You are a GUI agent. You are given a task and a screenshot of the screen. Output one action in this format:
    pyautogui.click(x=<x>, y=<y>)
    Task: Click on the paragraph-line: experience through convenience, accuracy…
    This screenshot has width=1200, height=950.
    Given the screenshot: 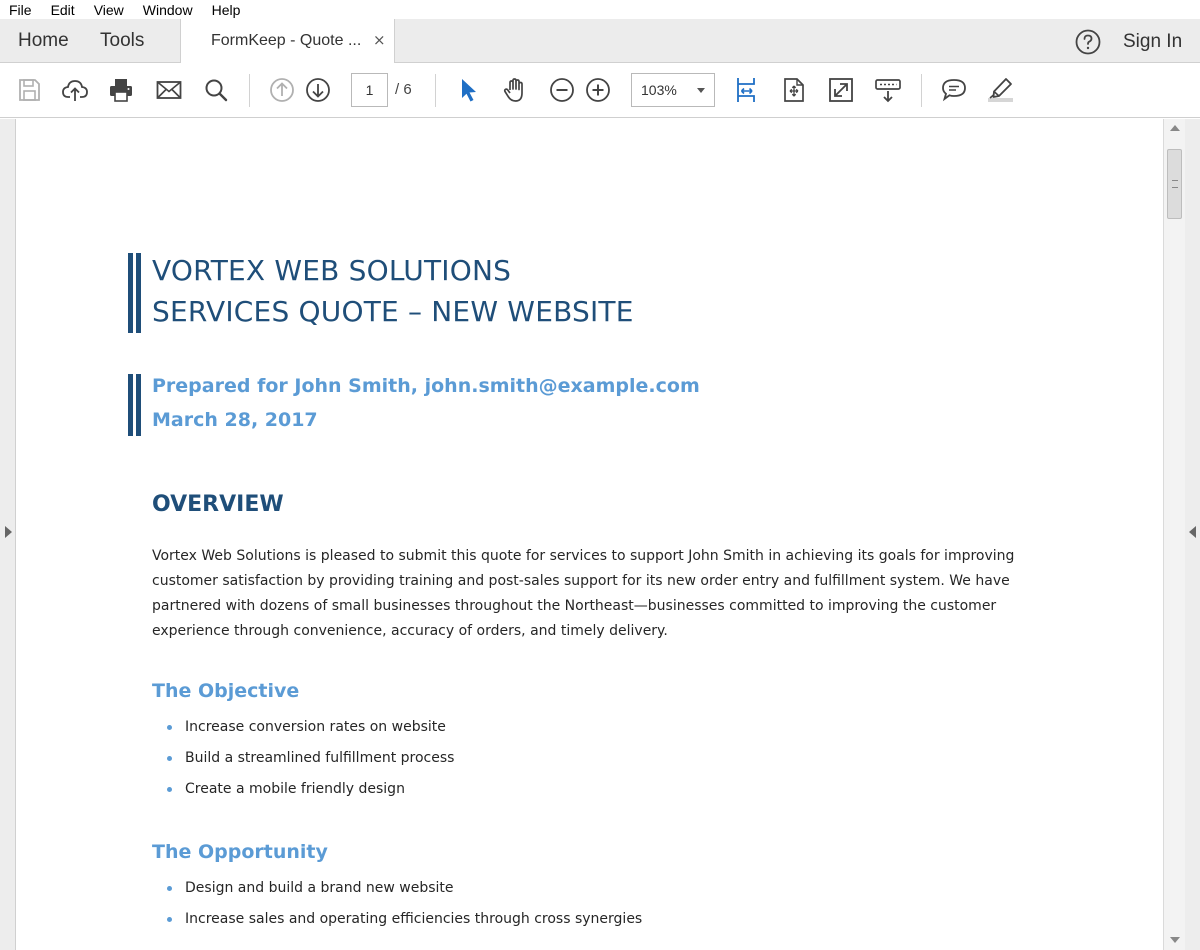 What is the action you would take?
    pyautogui.click(x=410, y=631)
    